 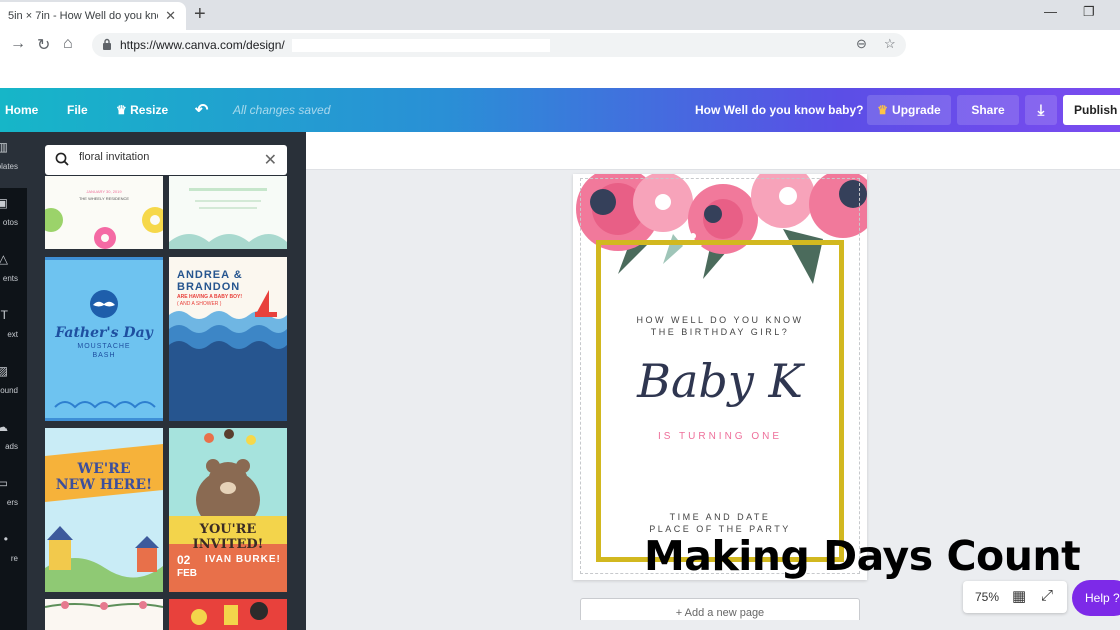 What do you see at coordinates (83, 16) in the screenshot?
I see `tab-title: 5in × 7in - How Well do you know` at bounding box center [83, 16].